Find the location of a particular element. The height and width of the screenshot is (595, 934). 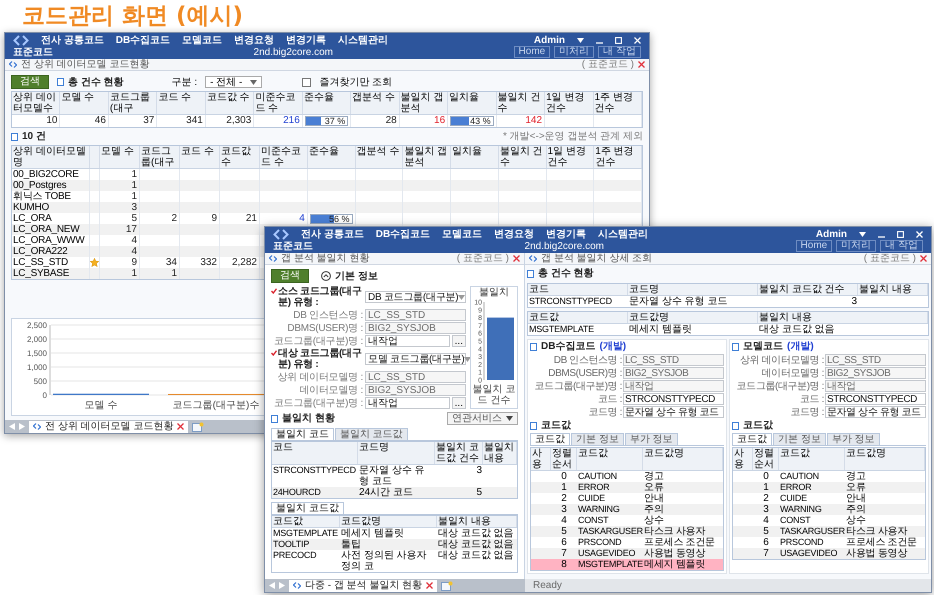

field-label: 데이터모델명 : is located at coordinates (792, 373).